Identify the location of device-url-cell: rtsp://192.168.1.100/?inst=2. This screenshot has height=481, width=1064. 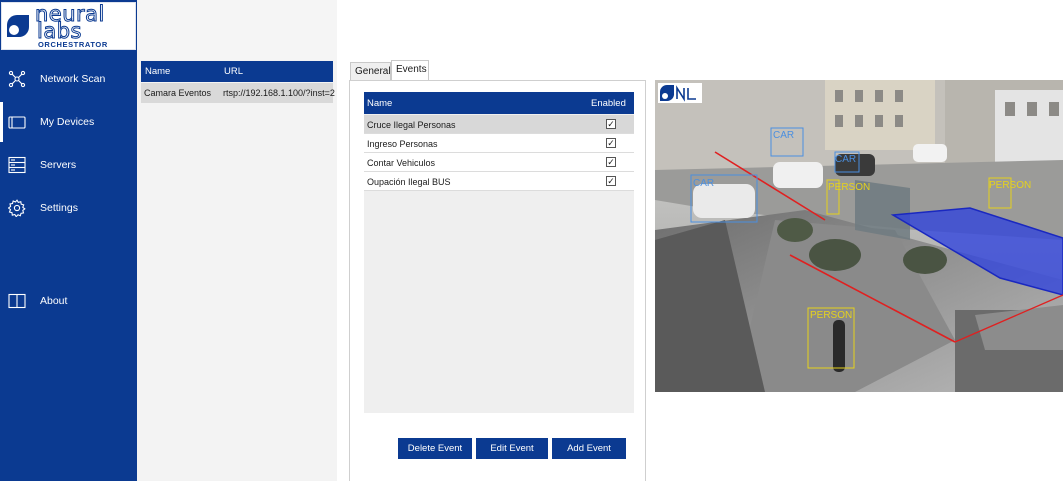
(279, 93).